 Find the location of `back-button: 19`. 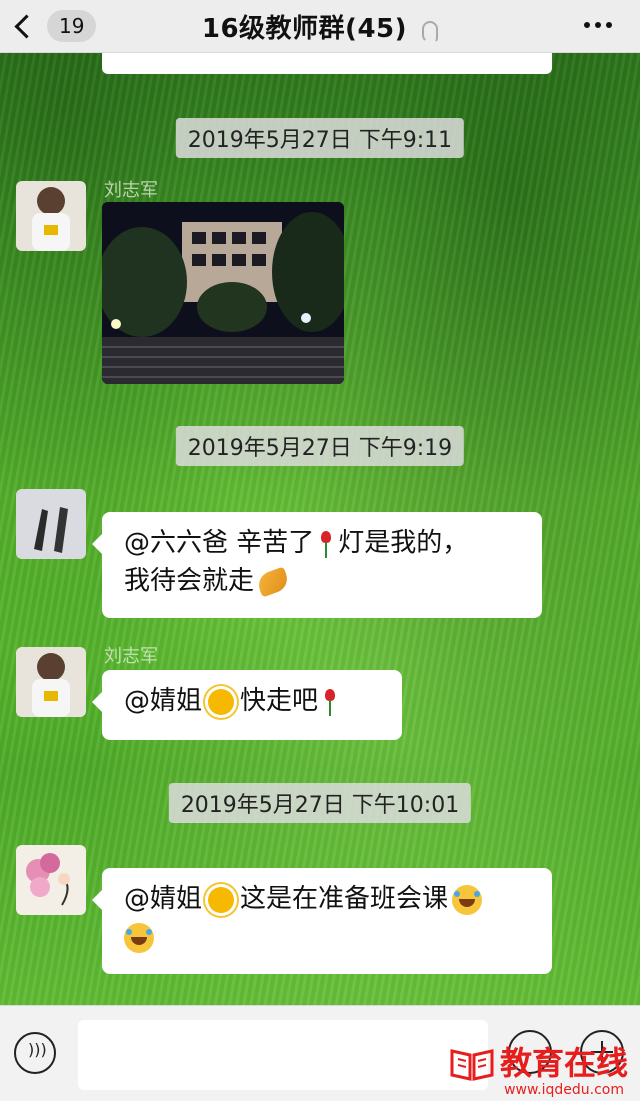

back-button: 19 is located at coordinates (55, 26).